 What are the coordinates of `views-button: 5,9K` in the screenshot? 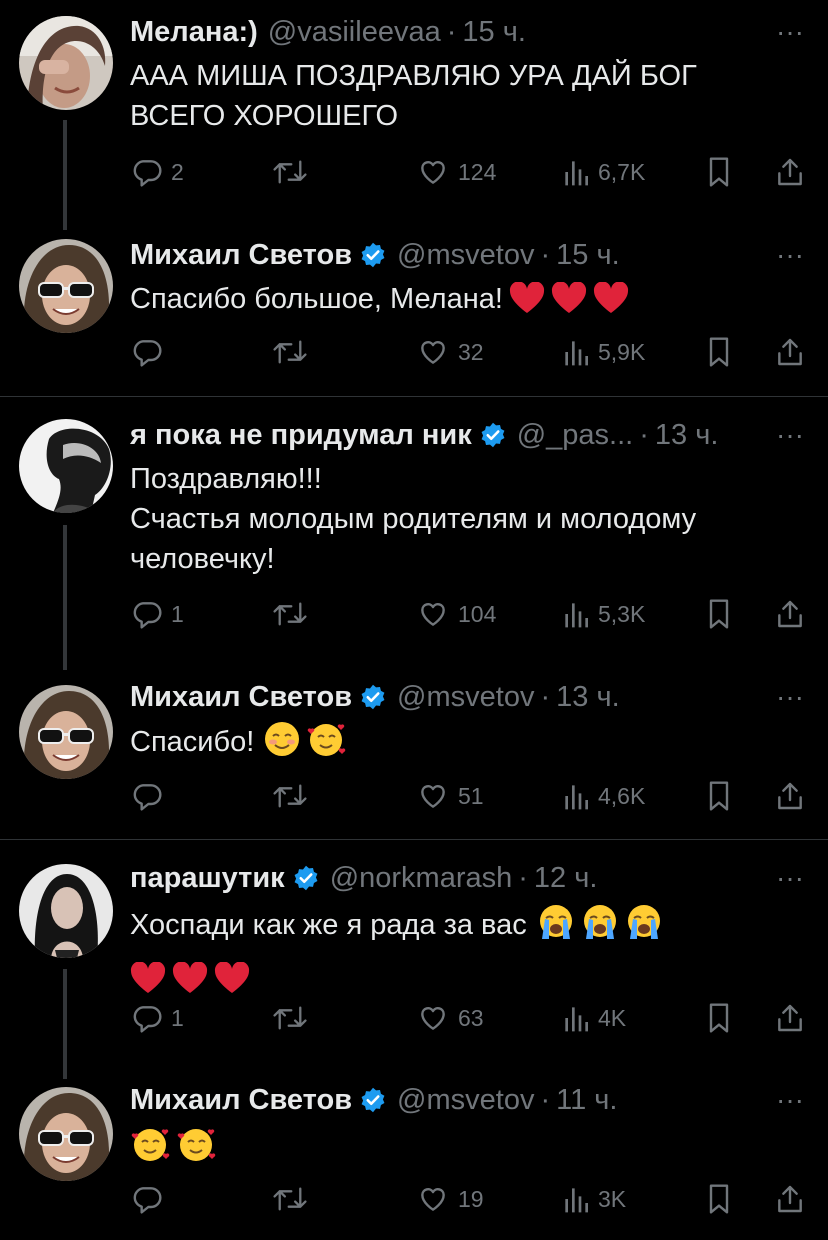 It's located at (603, 352).